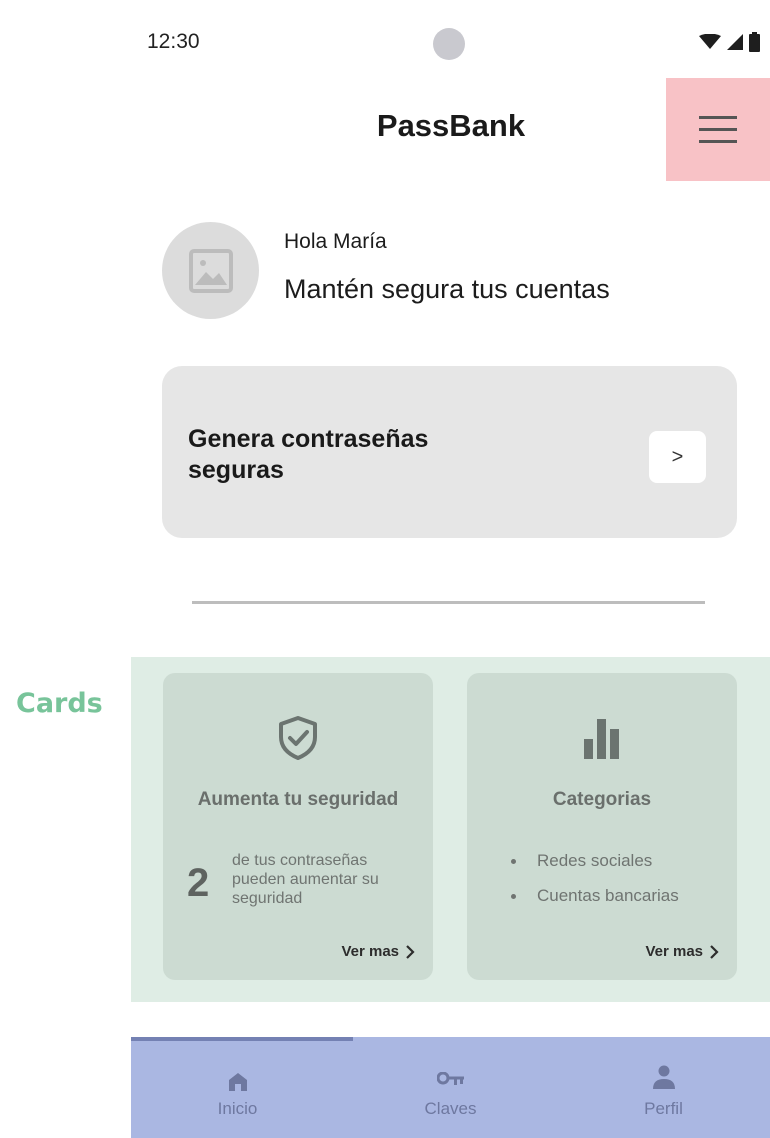 The height and width of the screenshot is (1138, 770). I want to click on home-icon, so click(237, 1082).